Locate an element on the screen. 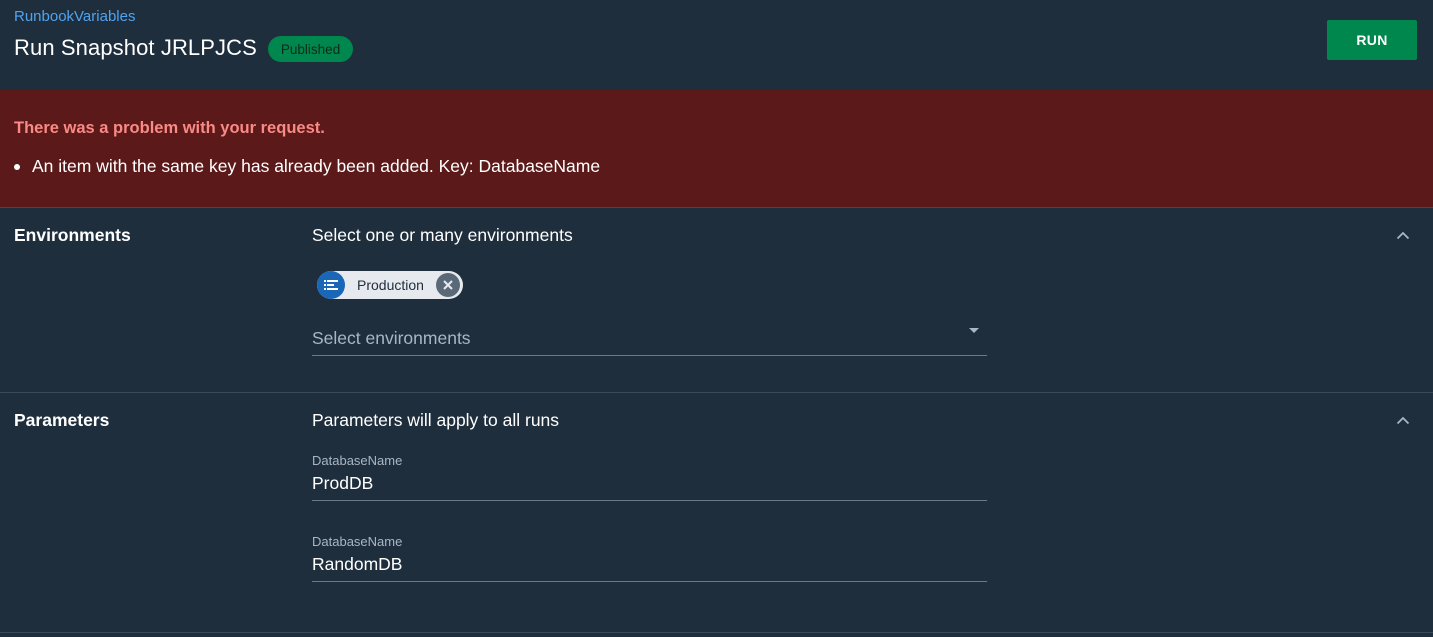 The width and height of the screenshot is (1433, 637). environment-chip-label: Production is located at coordinates (390, 285).